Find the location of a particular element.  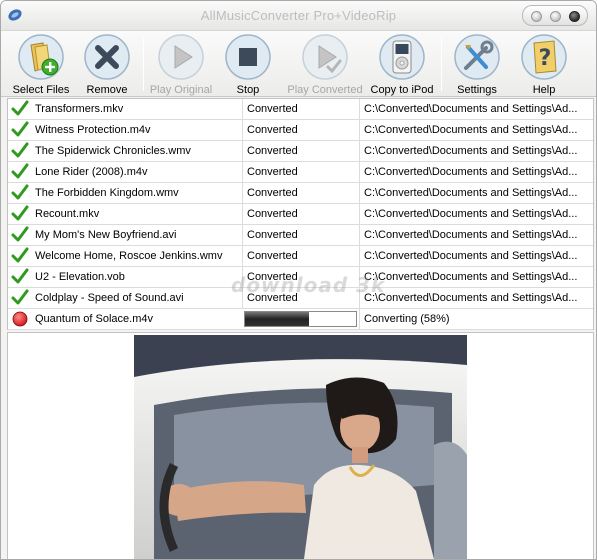

conversion-progress-bar is located at coordinates (300, 319).